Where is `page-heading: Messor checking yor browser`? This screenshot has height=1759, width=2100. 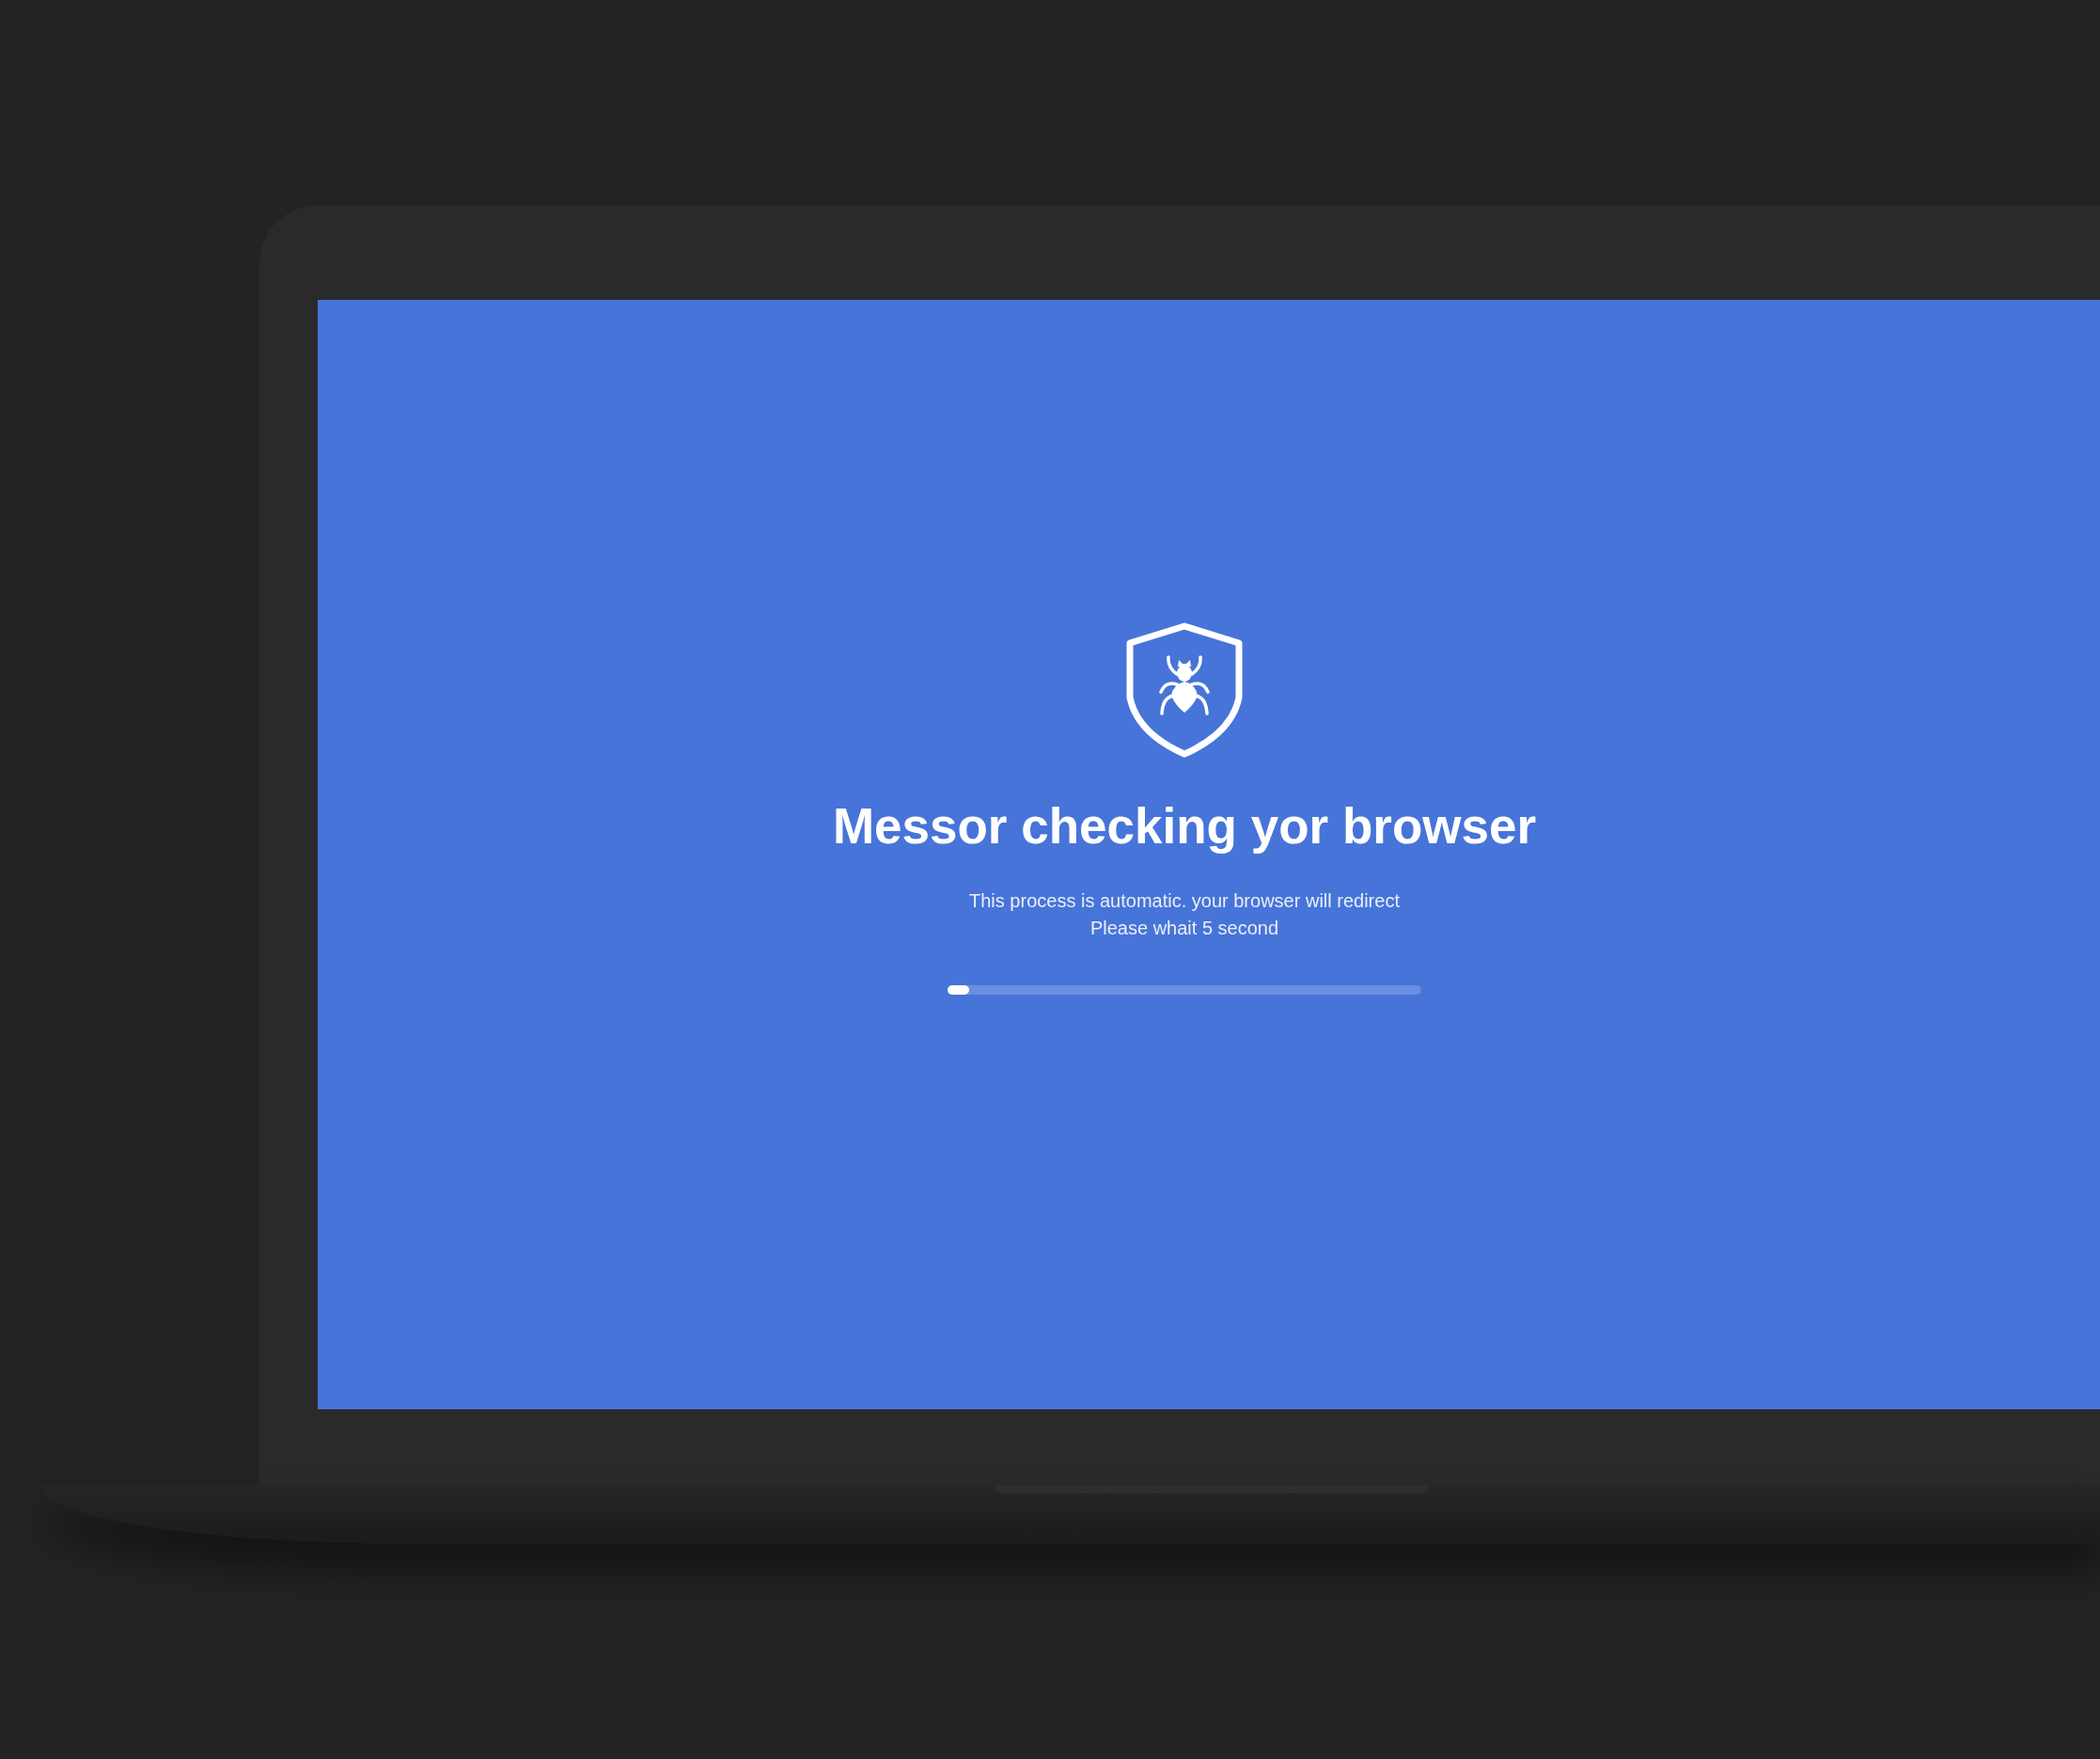 page-heading: Messor checking yor browser is located at coordinates (1184, 827).